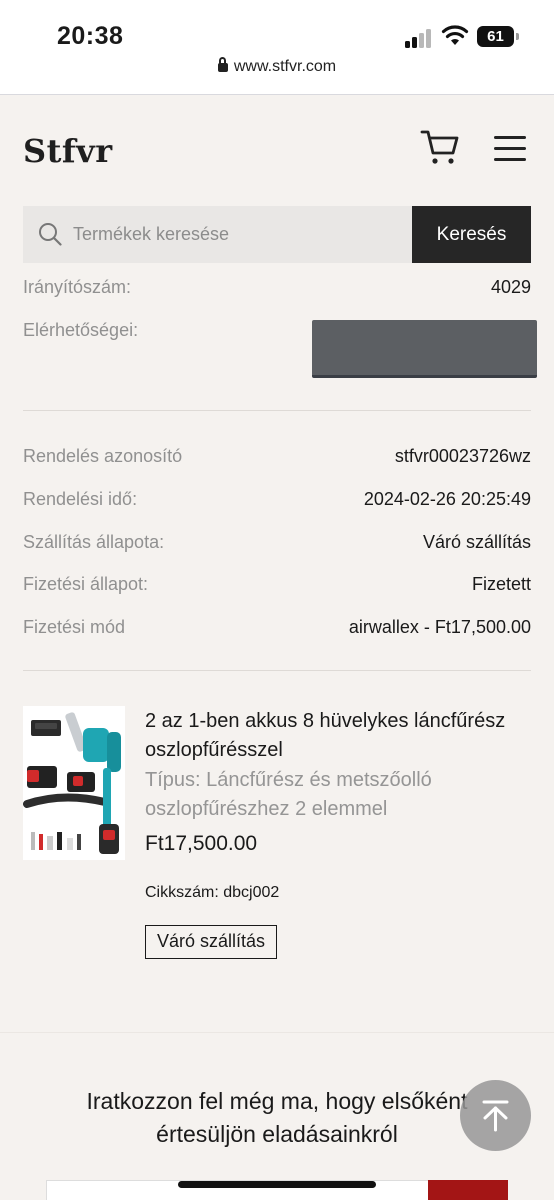  Describe the element at coordinates (74, 783) in the screenshot. I see `product-image` at that location.